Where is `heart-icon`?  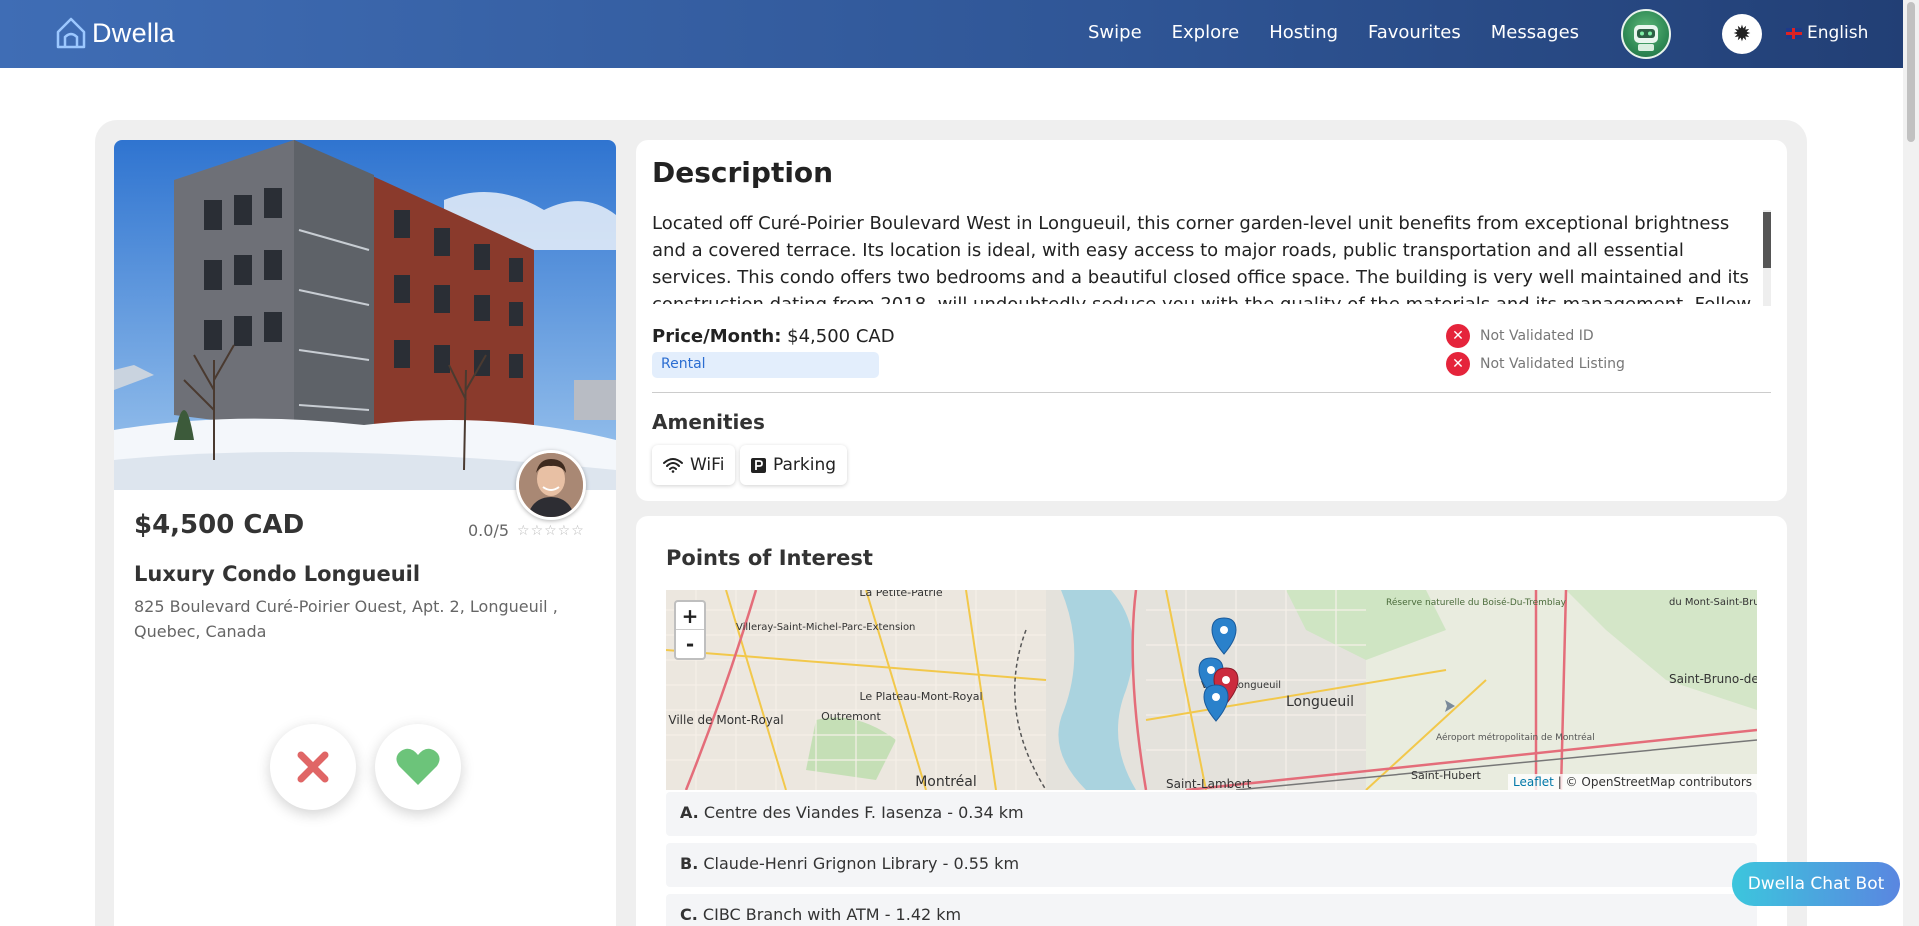 heart-icon is located at coordinates (418, 766).